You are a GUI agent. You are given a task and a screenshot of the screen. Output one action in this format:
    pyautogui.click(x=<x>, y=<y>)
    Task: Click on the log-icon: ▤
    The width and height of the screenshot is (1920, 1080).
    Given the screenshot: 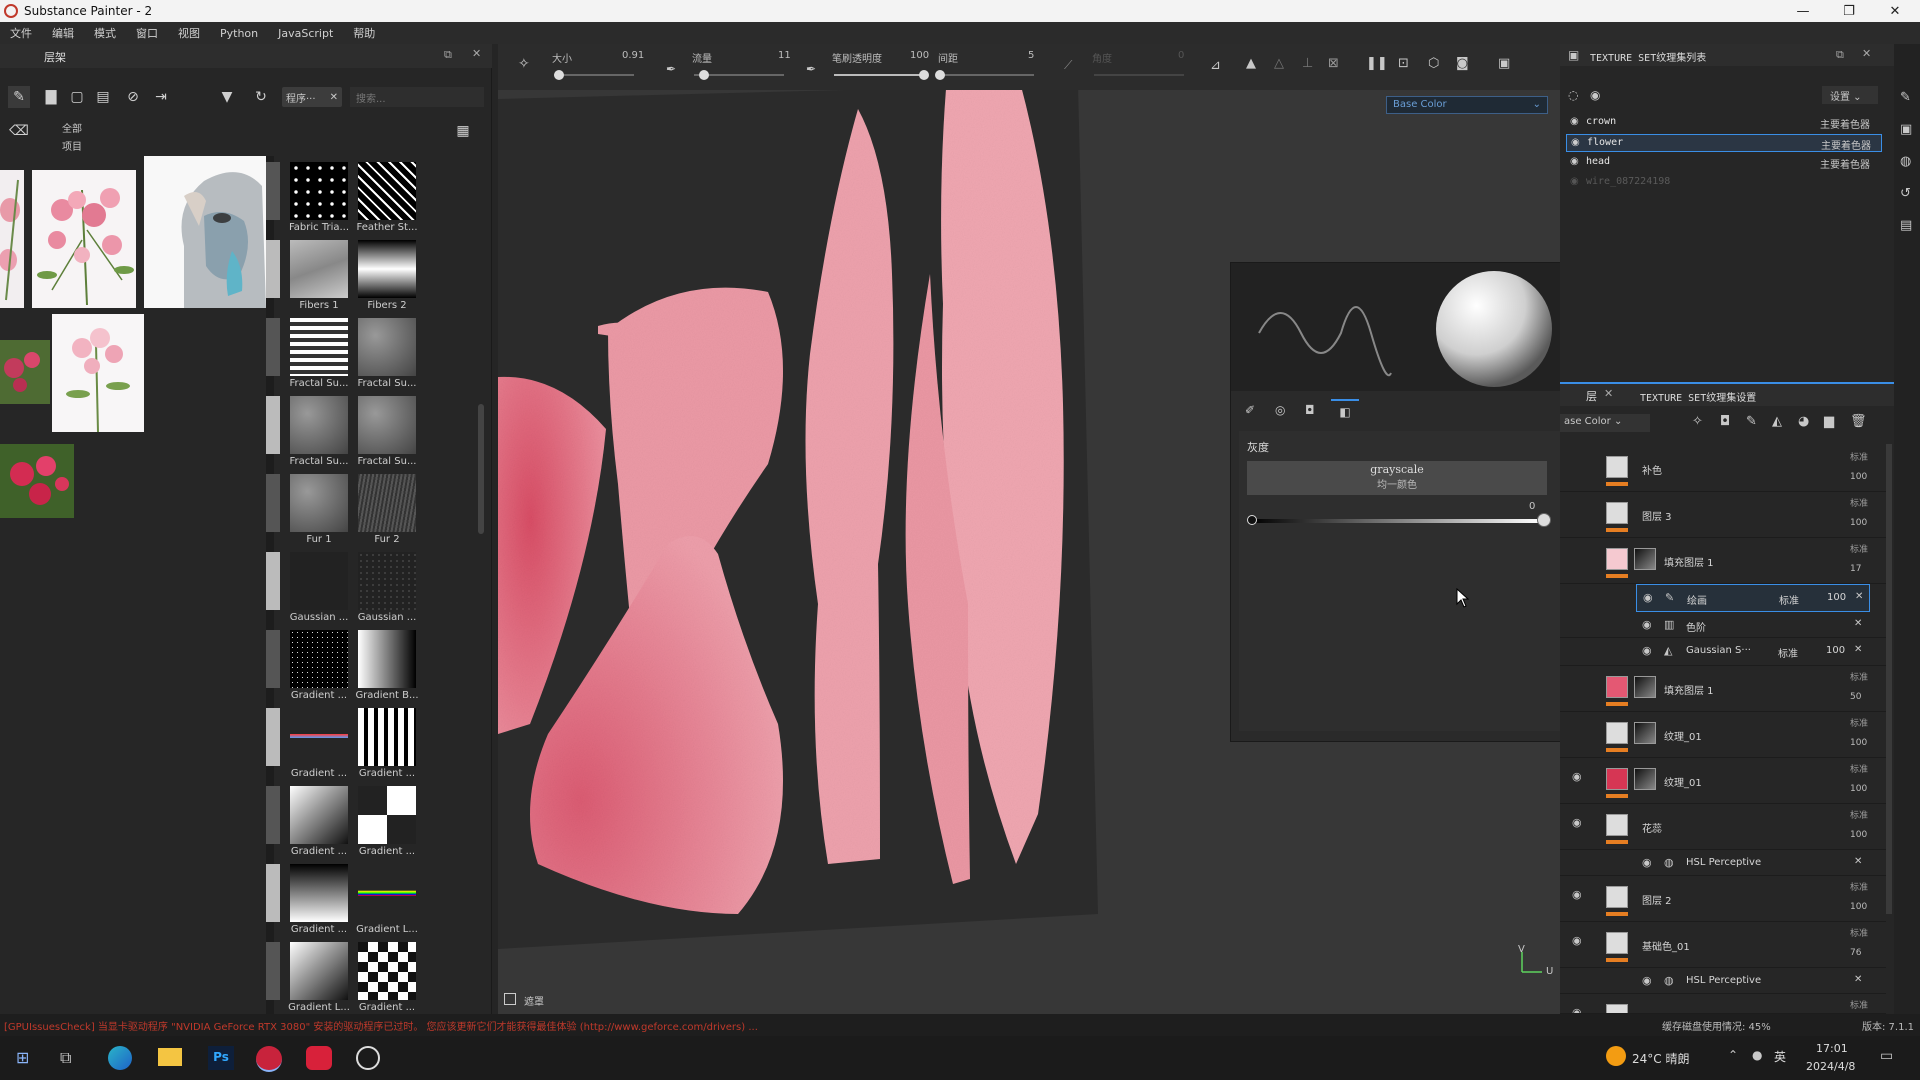 What is the action you would take?
    pyautogui.click(x=1906, y=225)
    